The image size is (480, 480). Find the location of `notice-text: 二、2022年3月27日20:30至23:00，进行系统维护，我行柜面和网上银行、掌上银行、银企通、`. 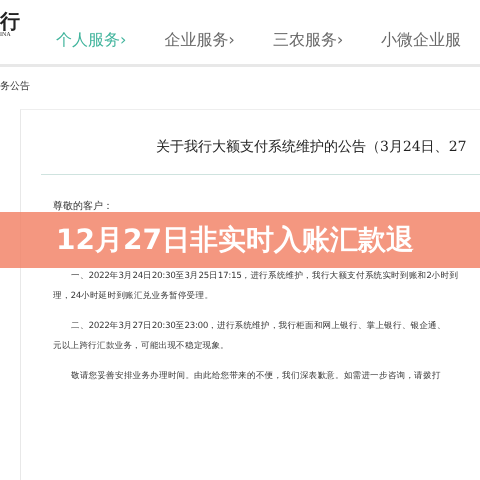

notice-text: 二、2022年3月27日20:30至23:00，进行系统维护，我行柜面和网上银行、掌上银行、银企通、 is located at coordinates (258, 326).